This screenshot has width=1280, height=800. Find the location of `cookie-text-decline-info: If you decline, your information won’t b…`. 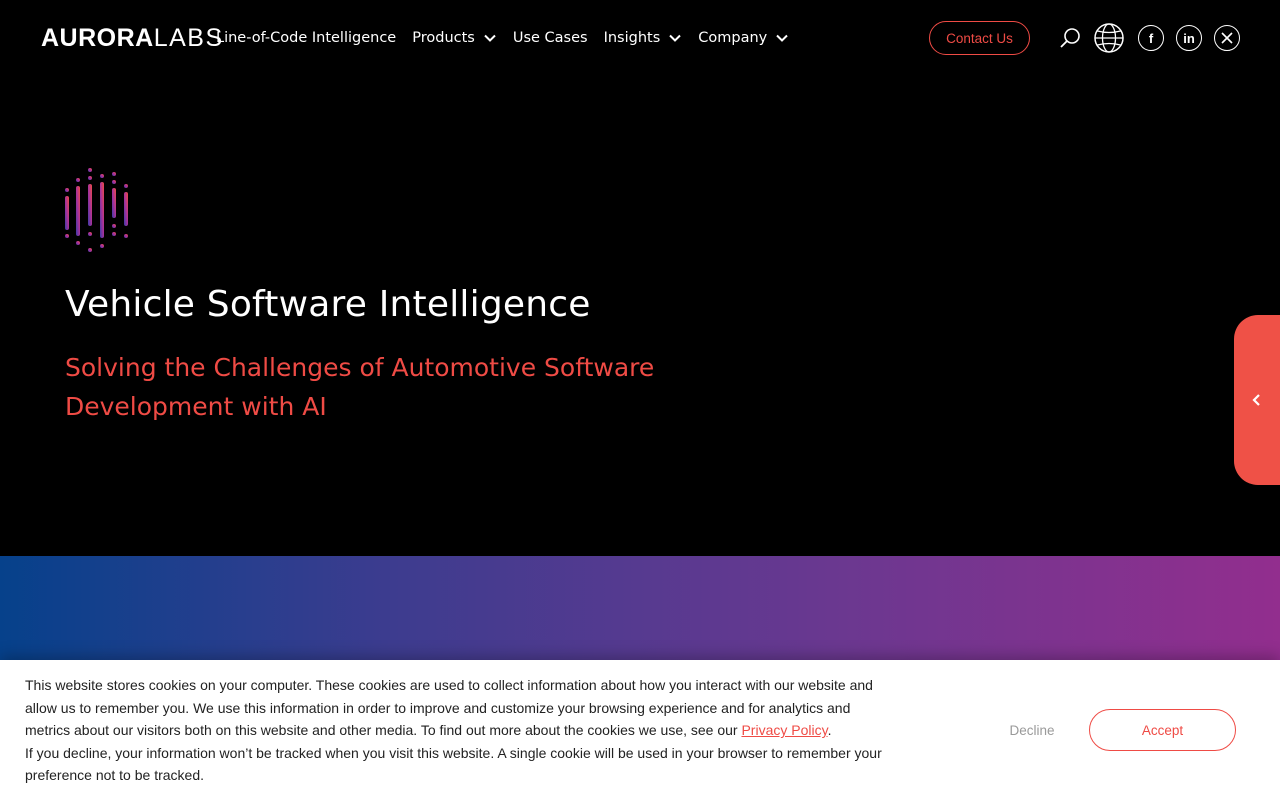

cookie-text-decline-info: If you decline, your information won’t b… is located at coordinates (453, 764).